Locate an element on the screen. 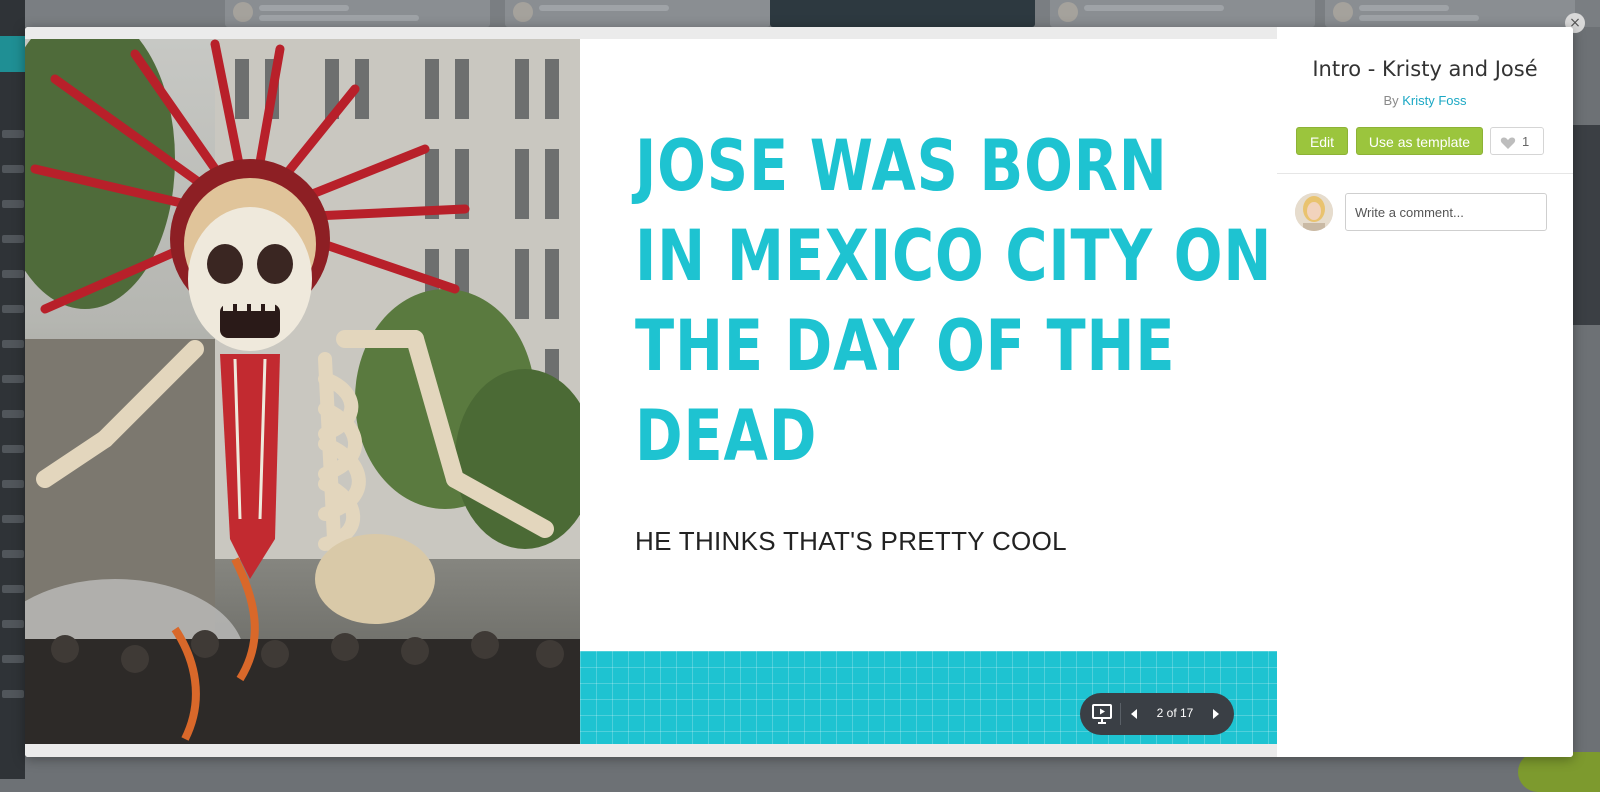  like-button: 1 is located at coordinates (1517, 141).